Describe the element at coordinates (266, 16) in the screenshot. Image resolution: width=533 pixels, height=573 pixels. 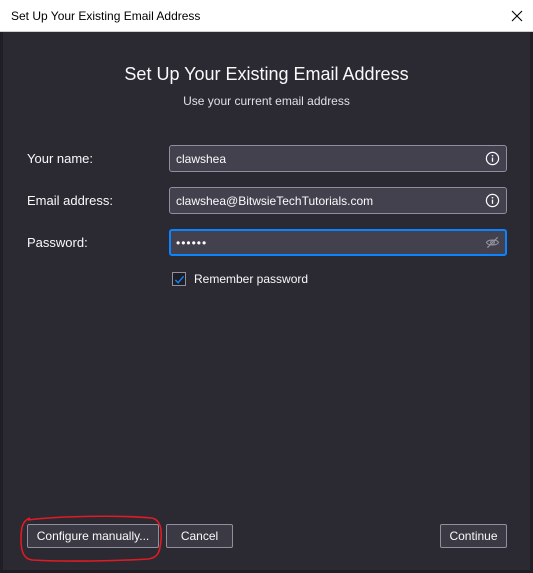
I see `title-bar: Set Up Your Existing Email Address` at that location.